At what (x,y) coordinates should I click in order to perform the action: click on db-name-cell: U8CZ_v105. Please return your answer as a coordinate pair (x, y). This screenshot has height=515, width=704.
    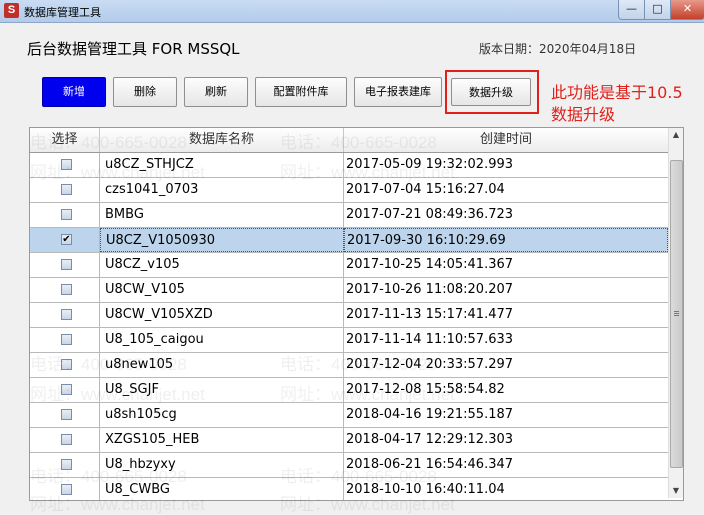
    Looking at the image, I should click on (222, 265).